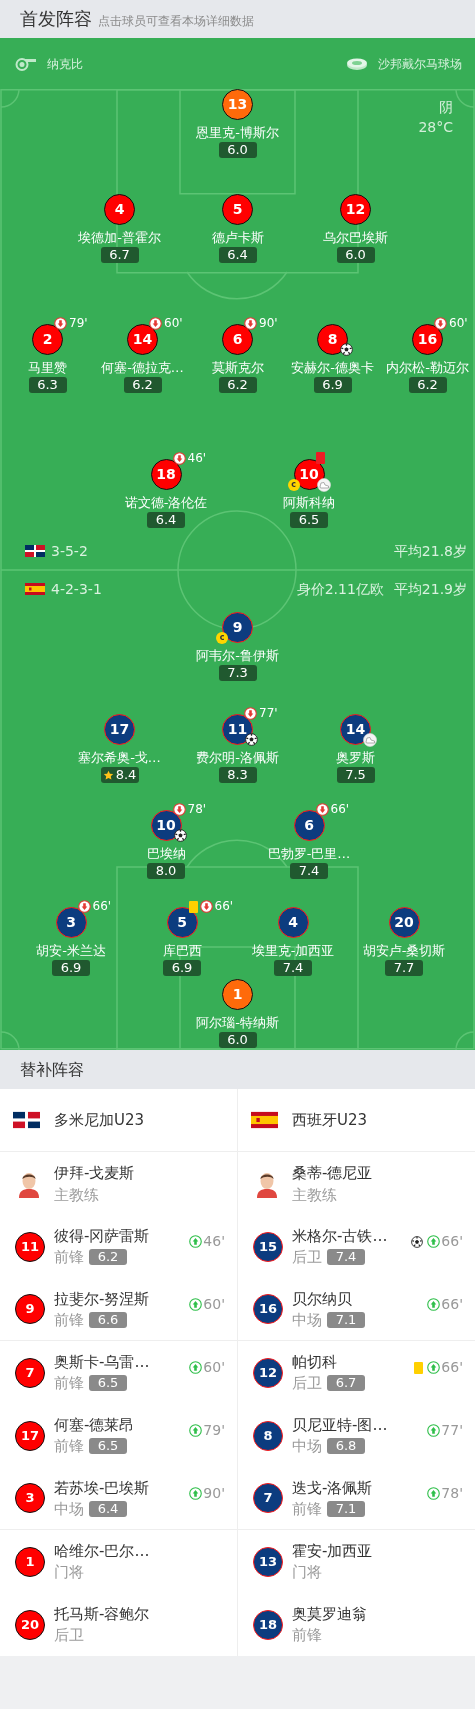 The image size is (475, 1709). What do you see at coordinates (30, 1246) in the screenshot?
I see `player-number: 11` at bounding box center [30, 1246].